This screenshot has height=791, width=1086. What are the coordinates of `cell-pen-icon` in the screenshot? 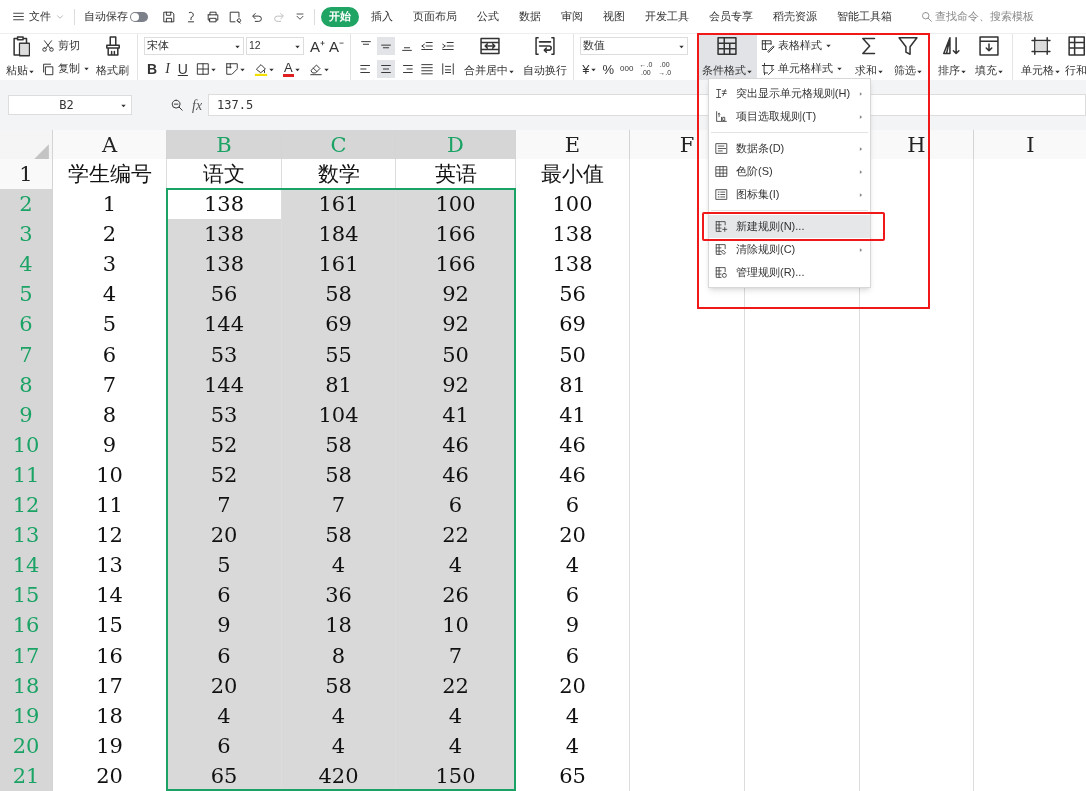 It's located at (767, 68).